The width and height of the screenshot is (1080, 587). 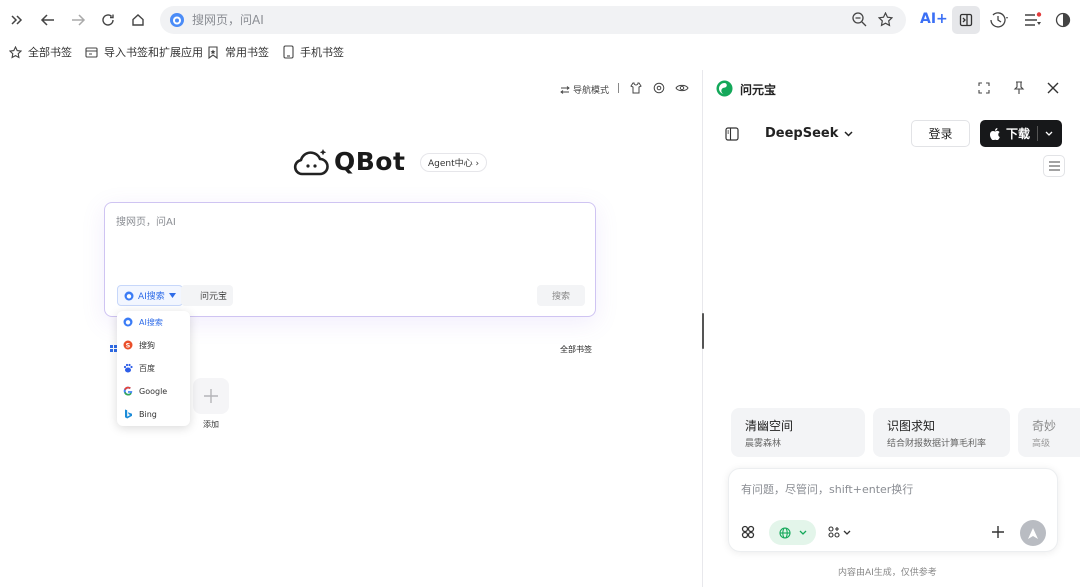 I want to click on engine-selector: AI搜索, so click(x=150, y=295).